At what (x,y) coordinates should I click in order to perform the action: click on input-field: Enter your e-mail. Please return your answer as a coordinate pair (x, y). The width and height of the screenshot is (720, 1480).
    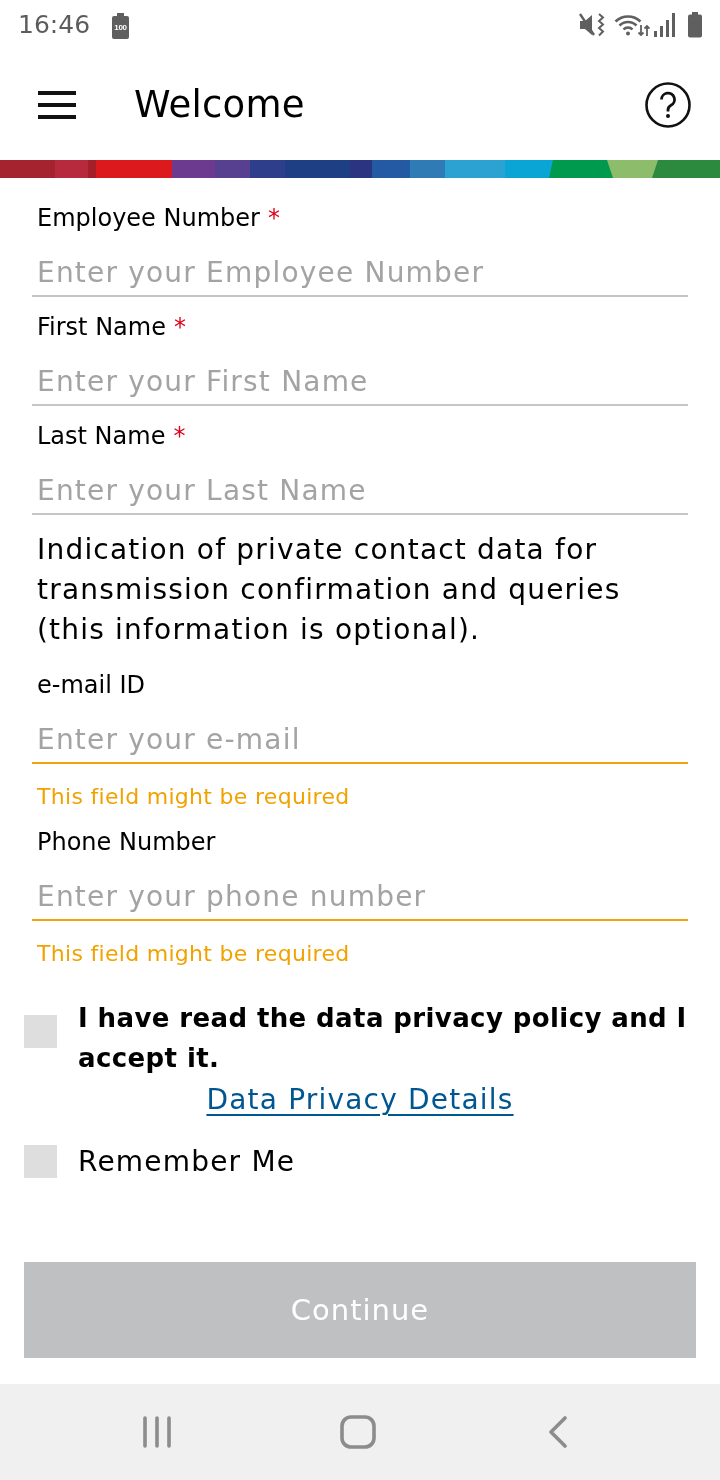
    Looking at the image, I should click on (360, 732).